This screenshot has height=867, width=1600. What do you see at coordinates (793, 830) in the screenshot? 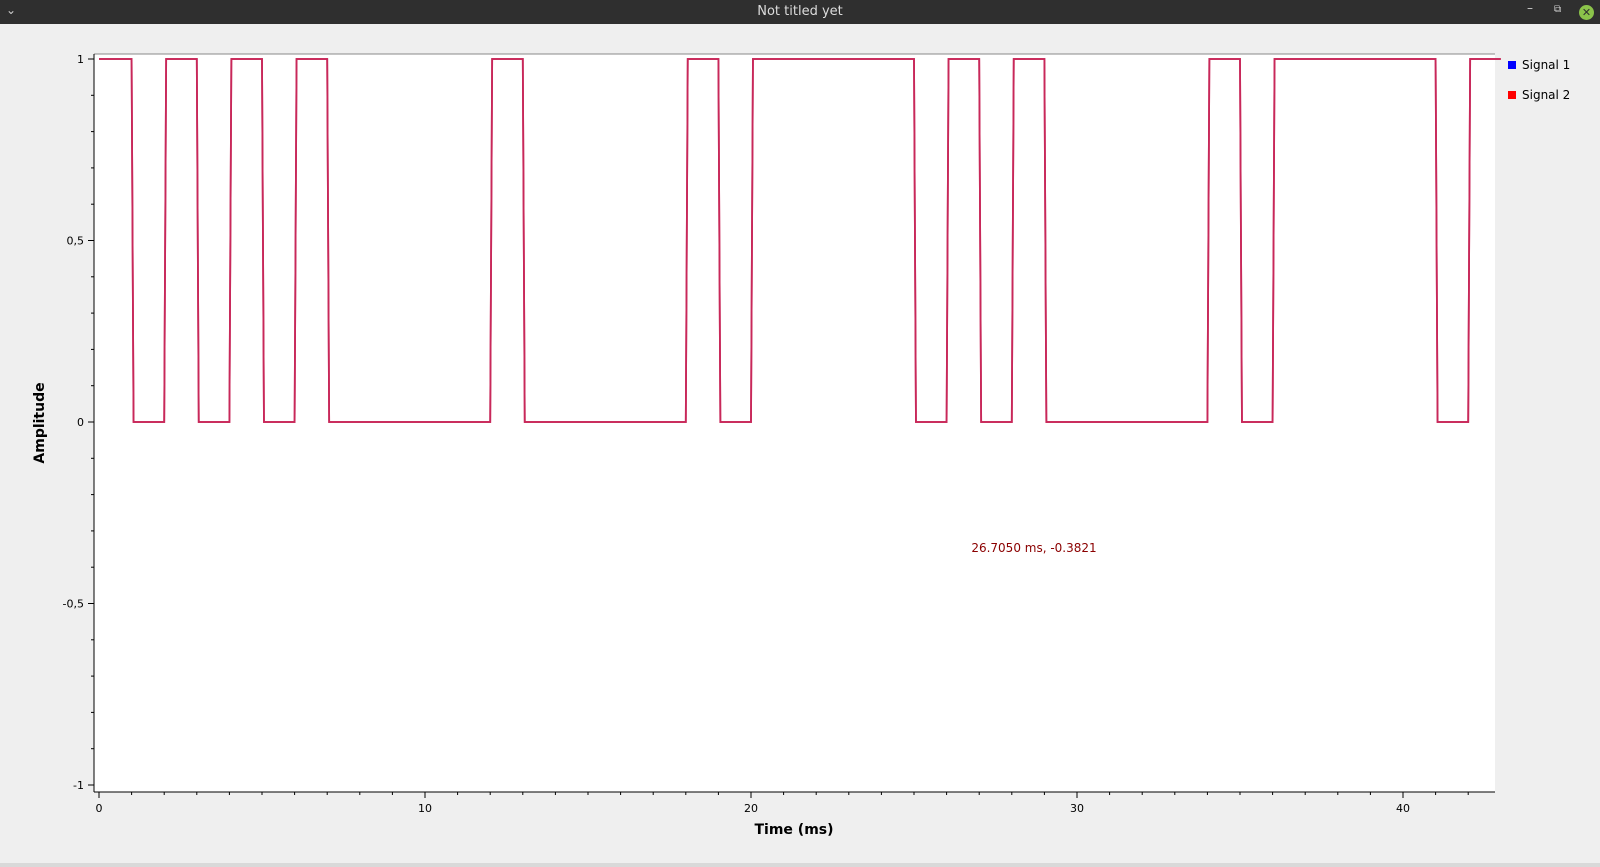
I see `x-axis-title: Time (ms)` at bounding box center [793, 830].